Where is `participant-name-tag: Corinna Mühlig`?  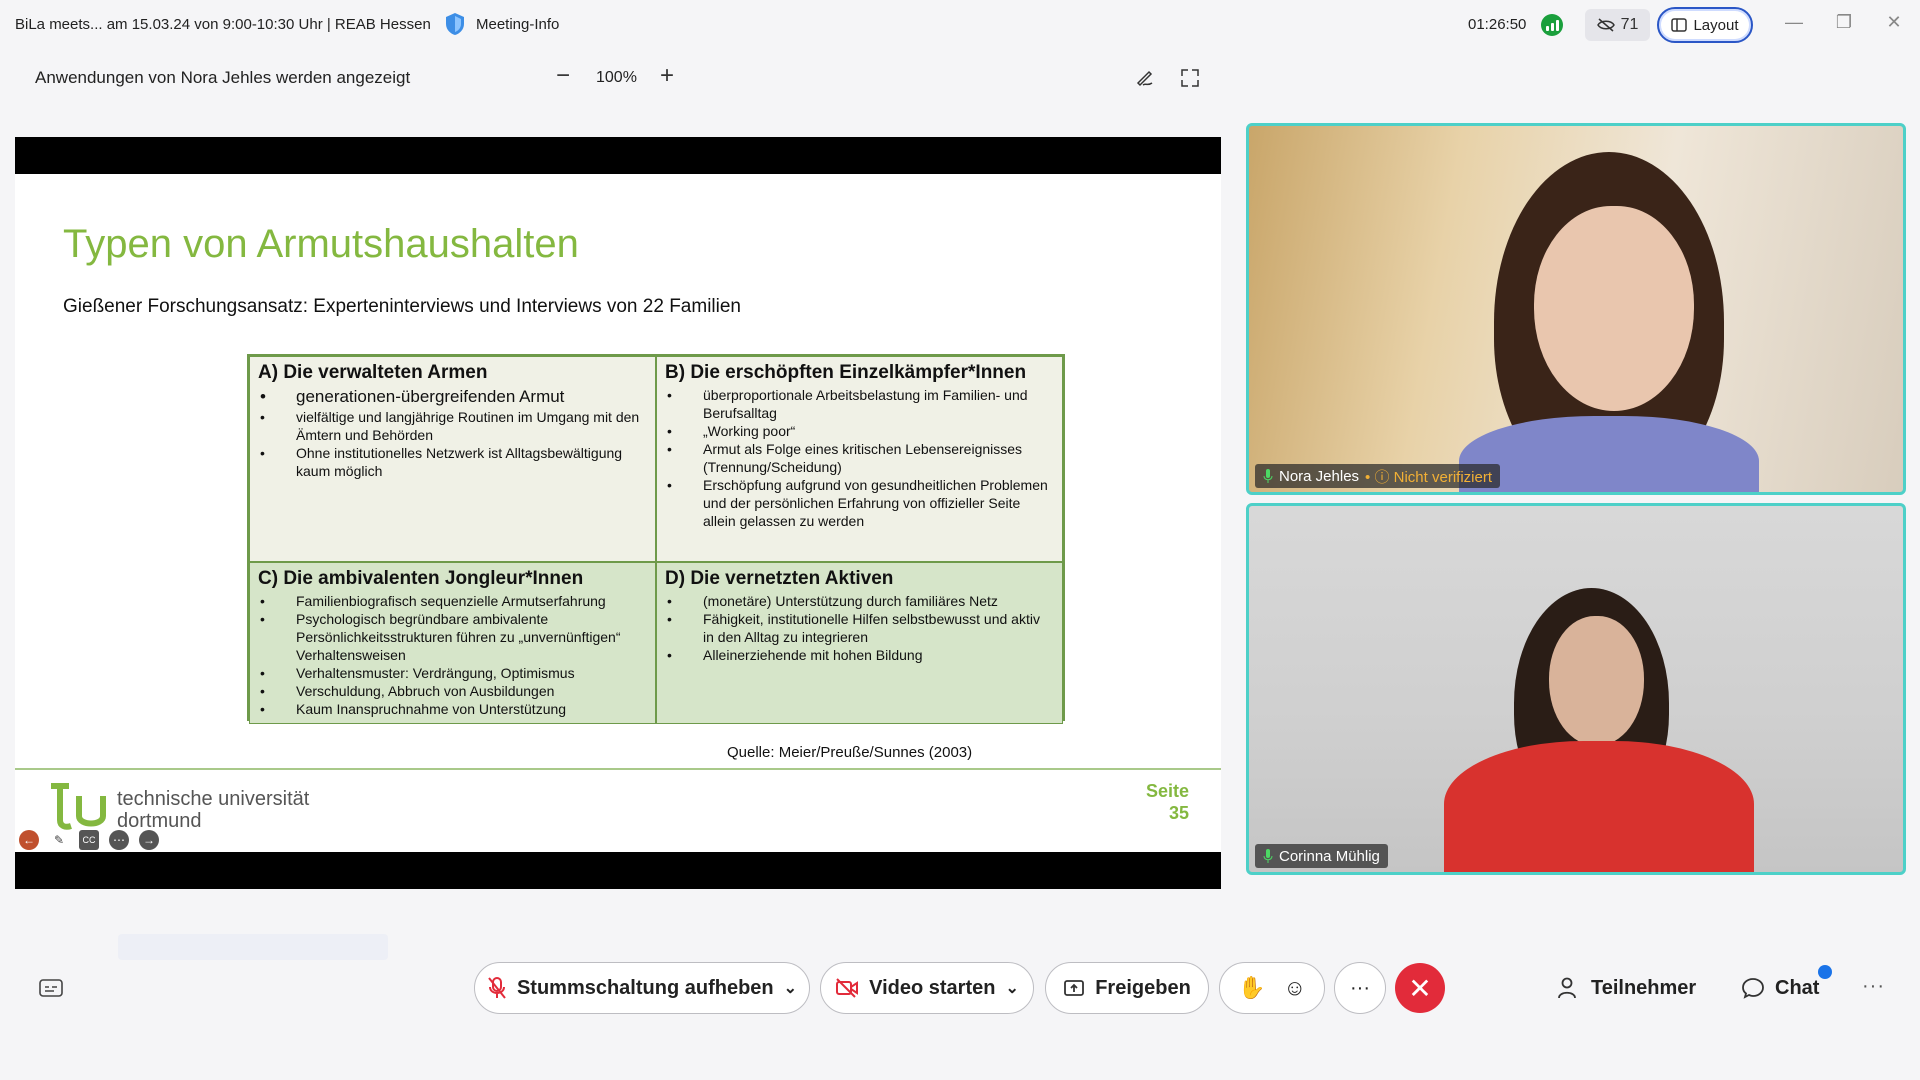
participant-name-tag: Corinna Mühlig is located at coordinates (1321, 856).